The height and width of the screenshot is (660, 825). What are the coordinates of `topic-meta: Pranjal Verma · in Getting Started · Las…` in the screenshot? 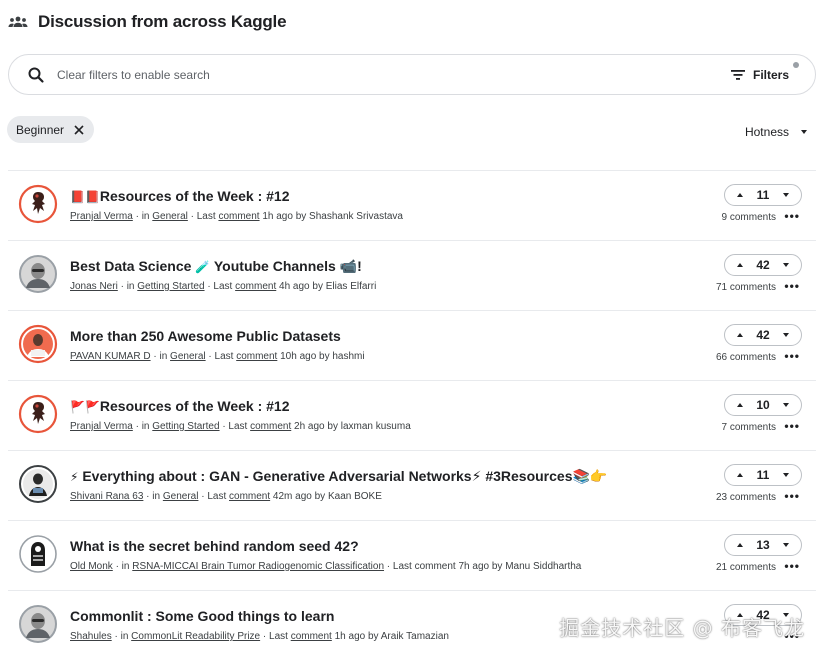 It's located at (240, 426).